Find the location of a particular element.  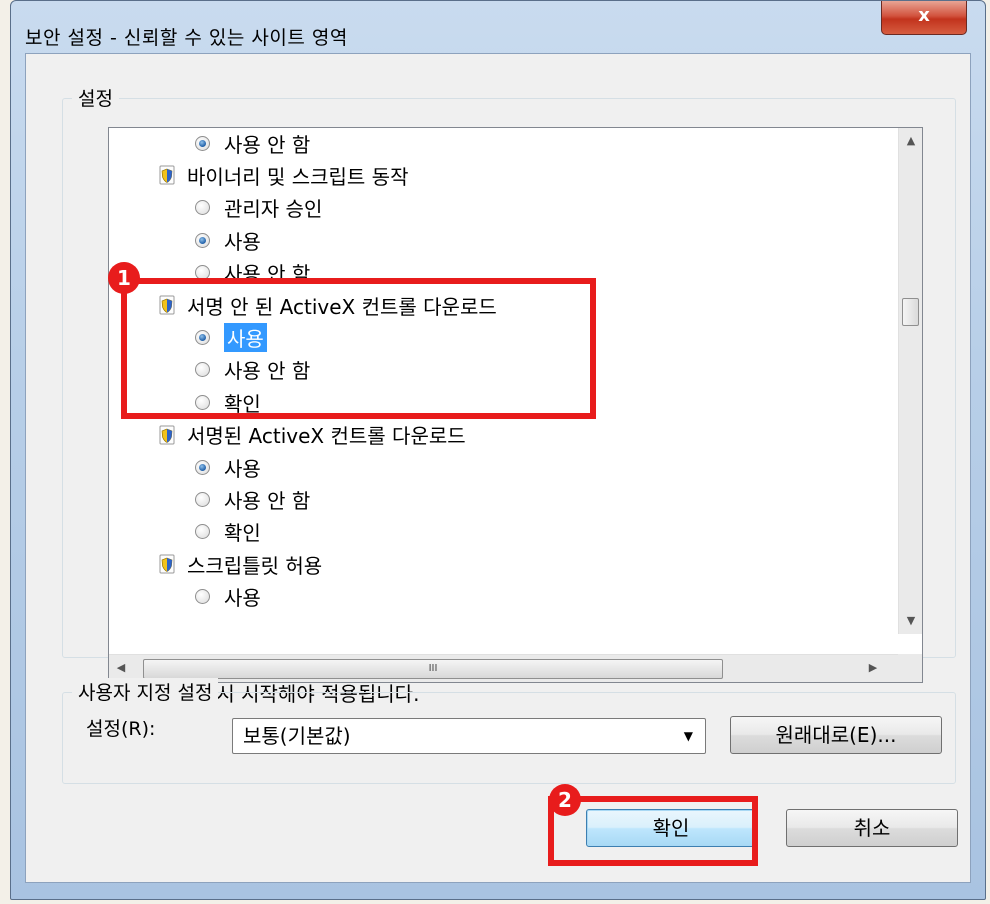

settings-level-label: 설정(R): is located at coordinates (121, 729).